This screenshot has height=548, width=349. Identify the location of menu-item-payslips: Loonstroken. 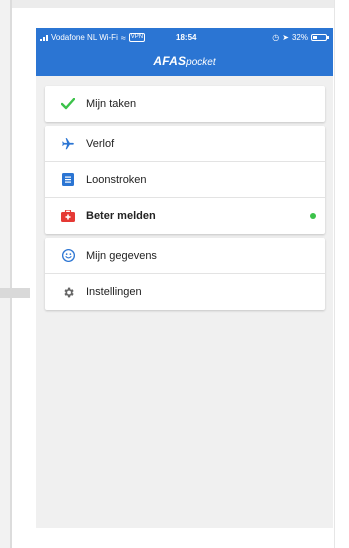
(185, 180).